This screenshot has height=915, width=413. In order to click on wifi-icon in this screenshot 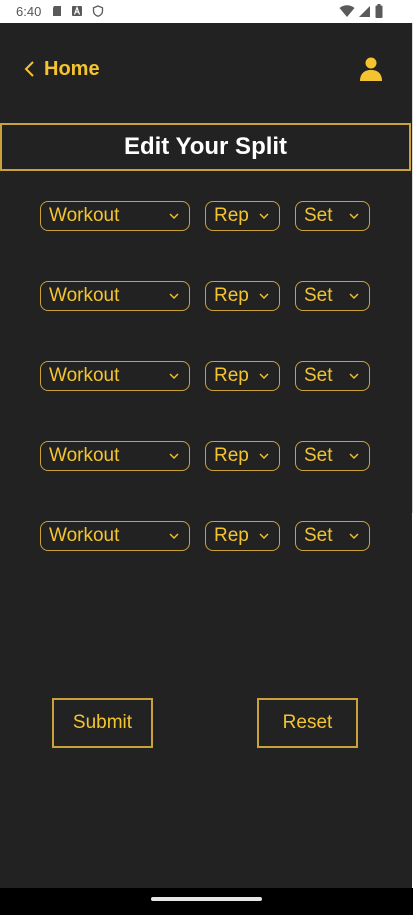, I will do `click(347, 11)`.